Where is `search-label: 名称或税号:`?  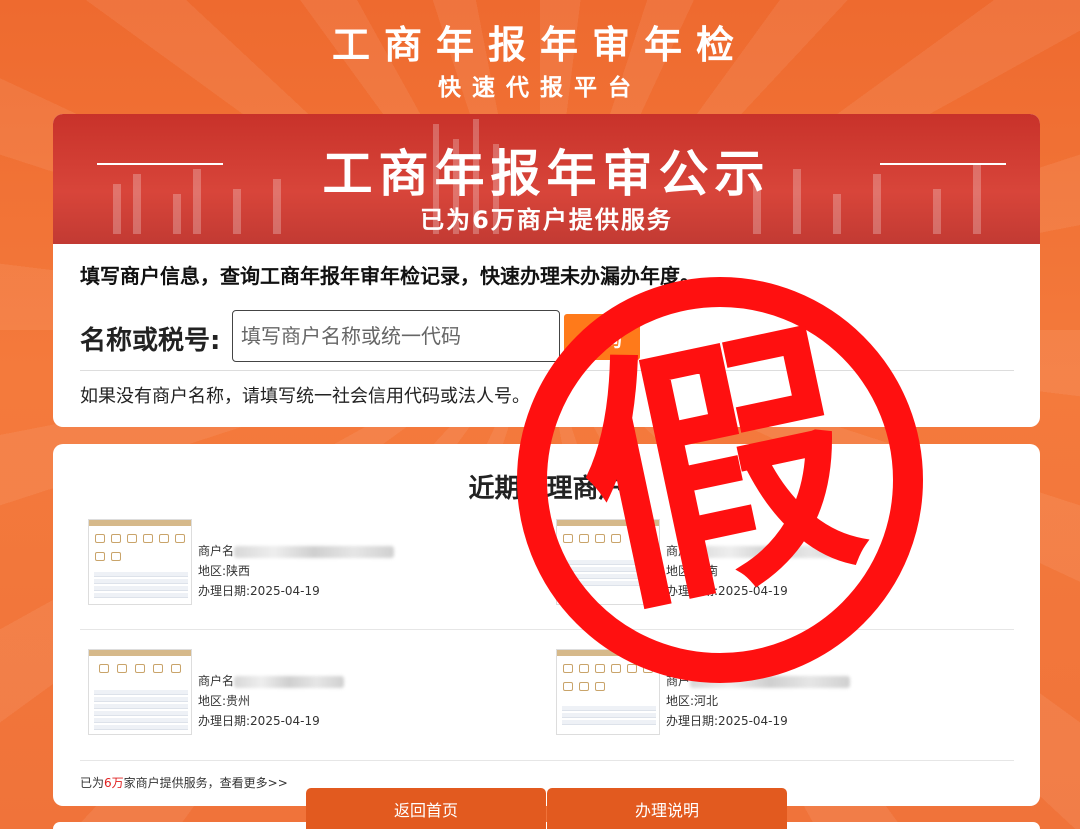 search-label: 名称或税号: is located at coordinates (150, 341).